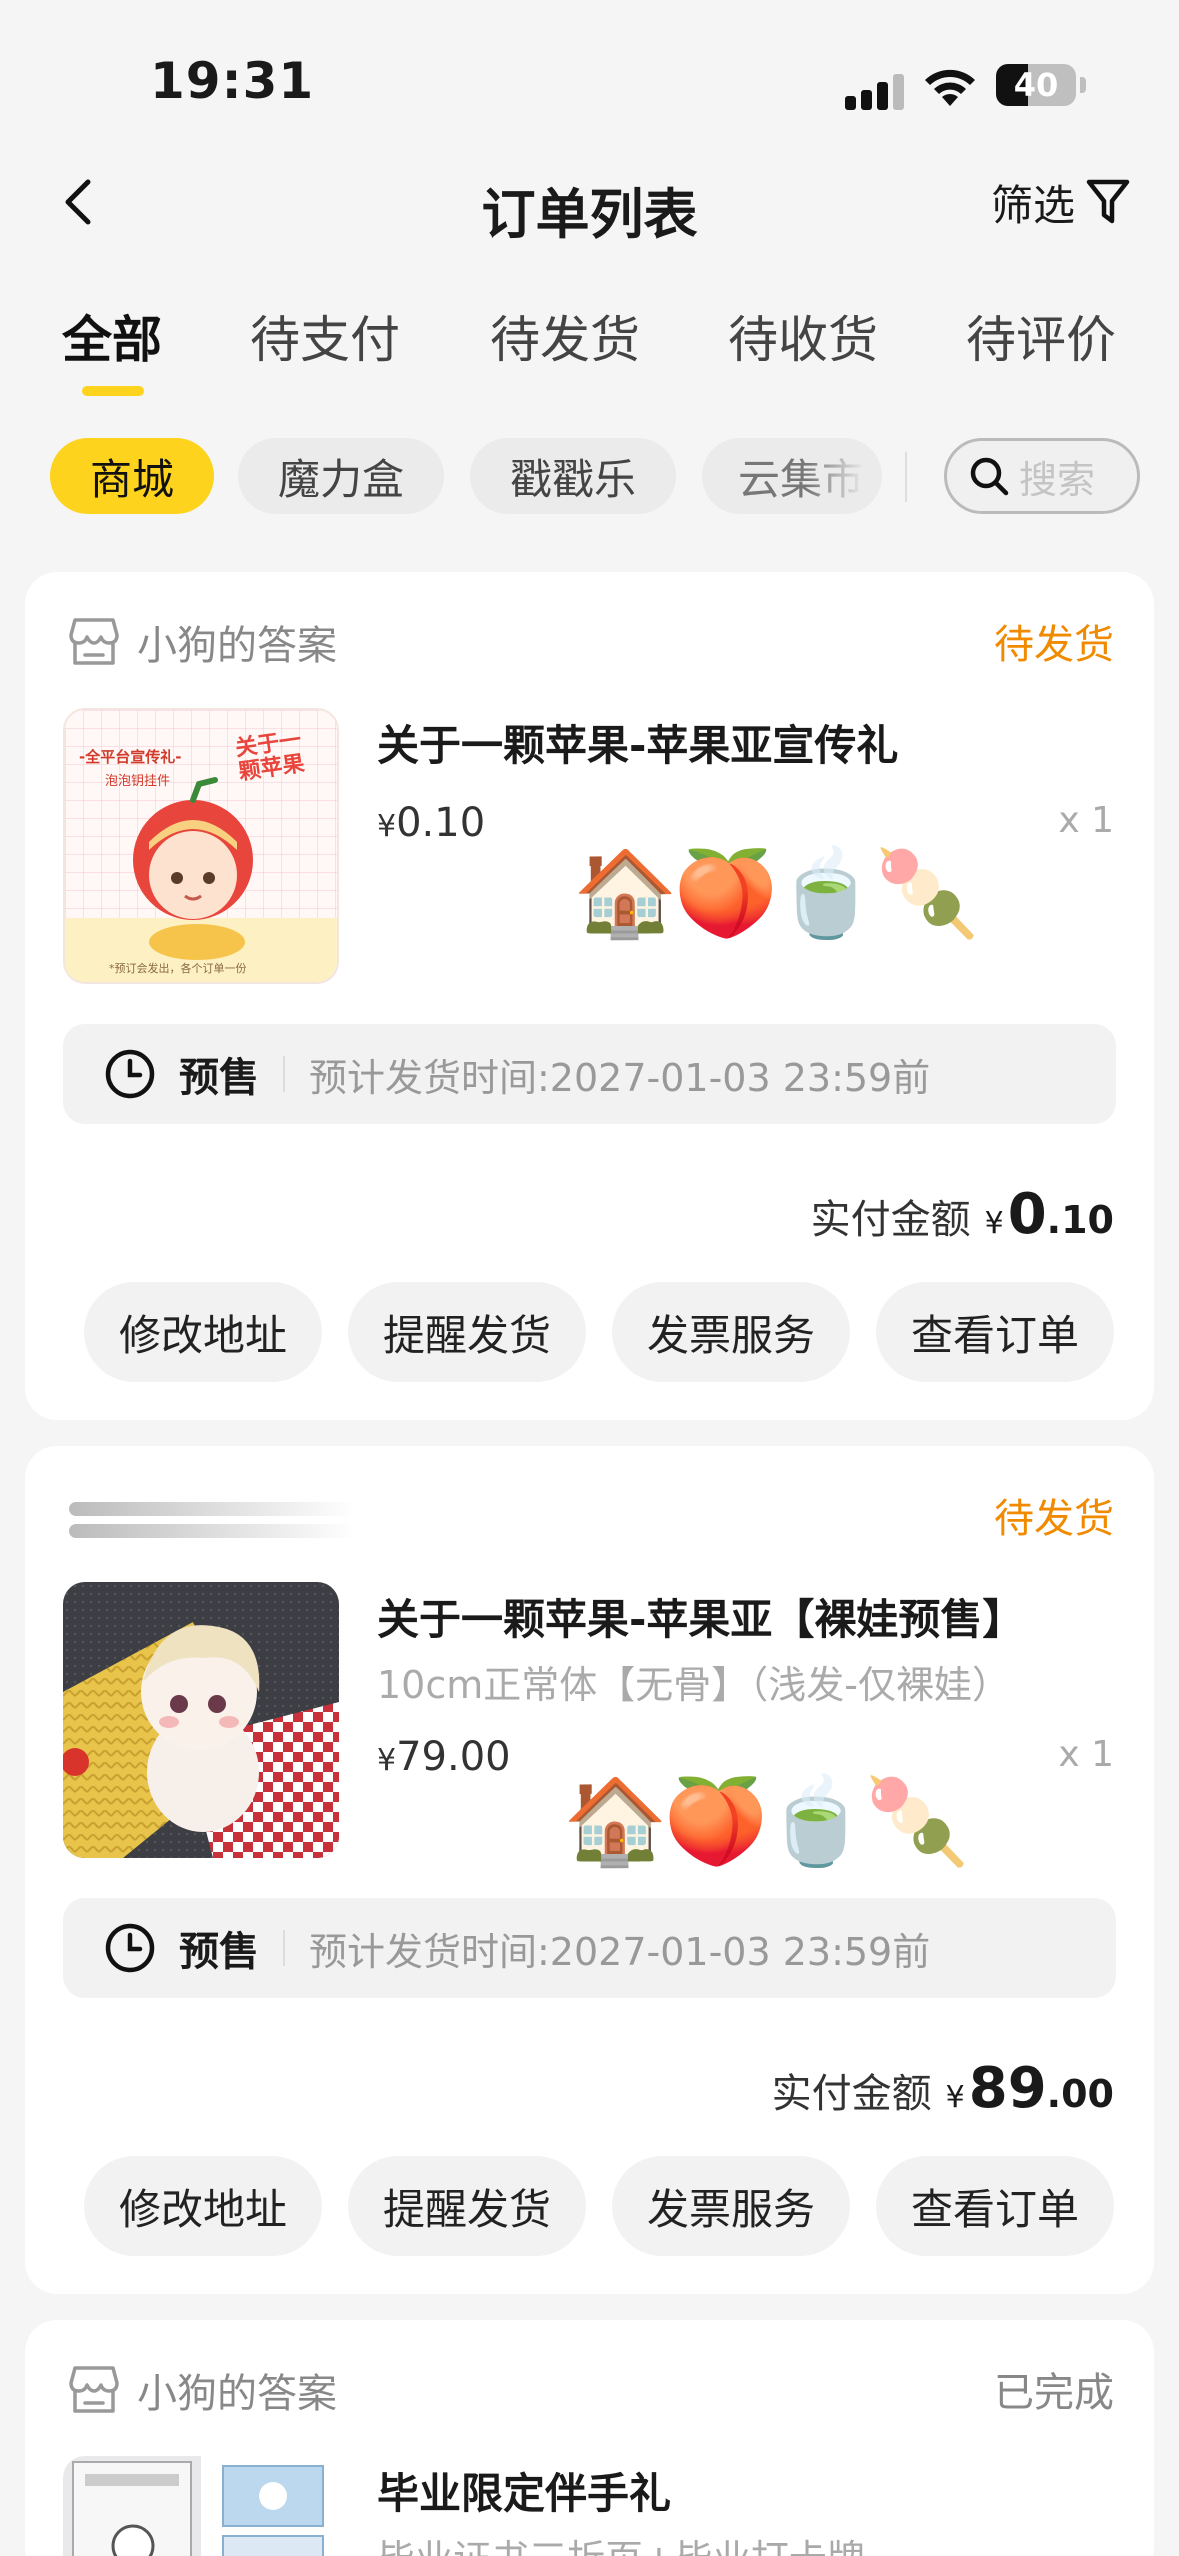  What do you see at coordinates (1041, 336) in the screenshot?
I see `tab-pending-review: 待评价` at bounding box center [1041, 336].